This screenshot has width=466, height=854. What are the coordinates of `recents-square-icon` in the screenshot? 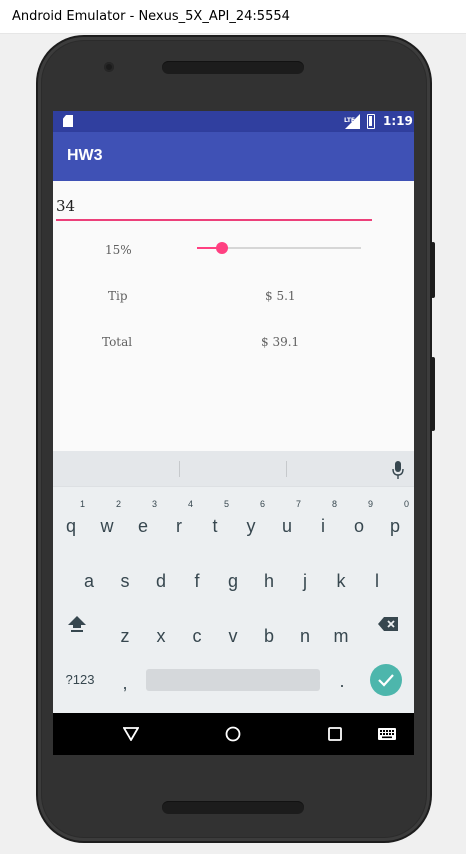 It's located at (335, 734).